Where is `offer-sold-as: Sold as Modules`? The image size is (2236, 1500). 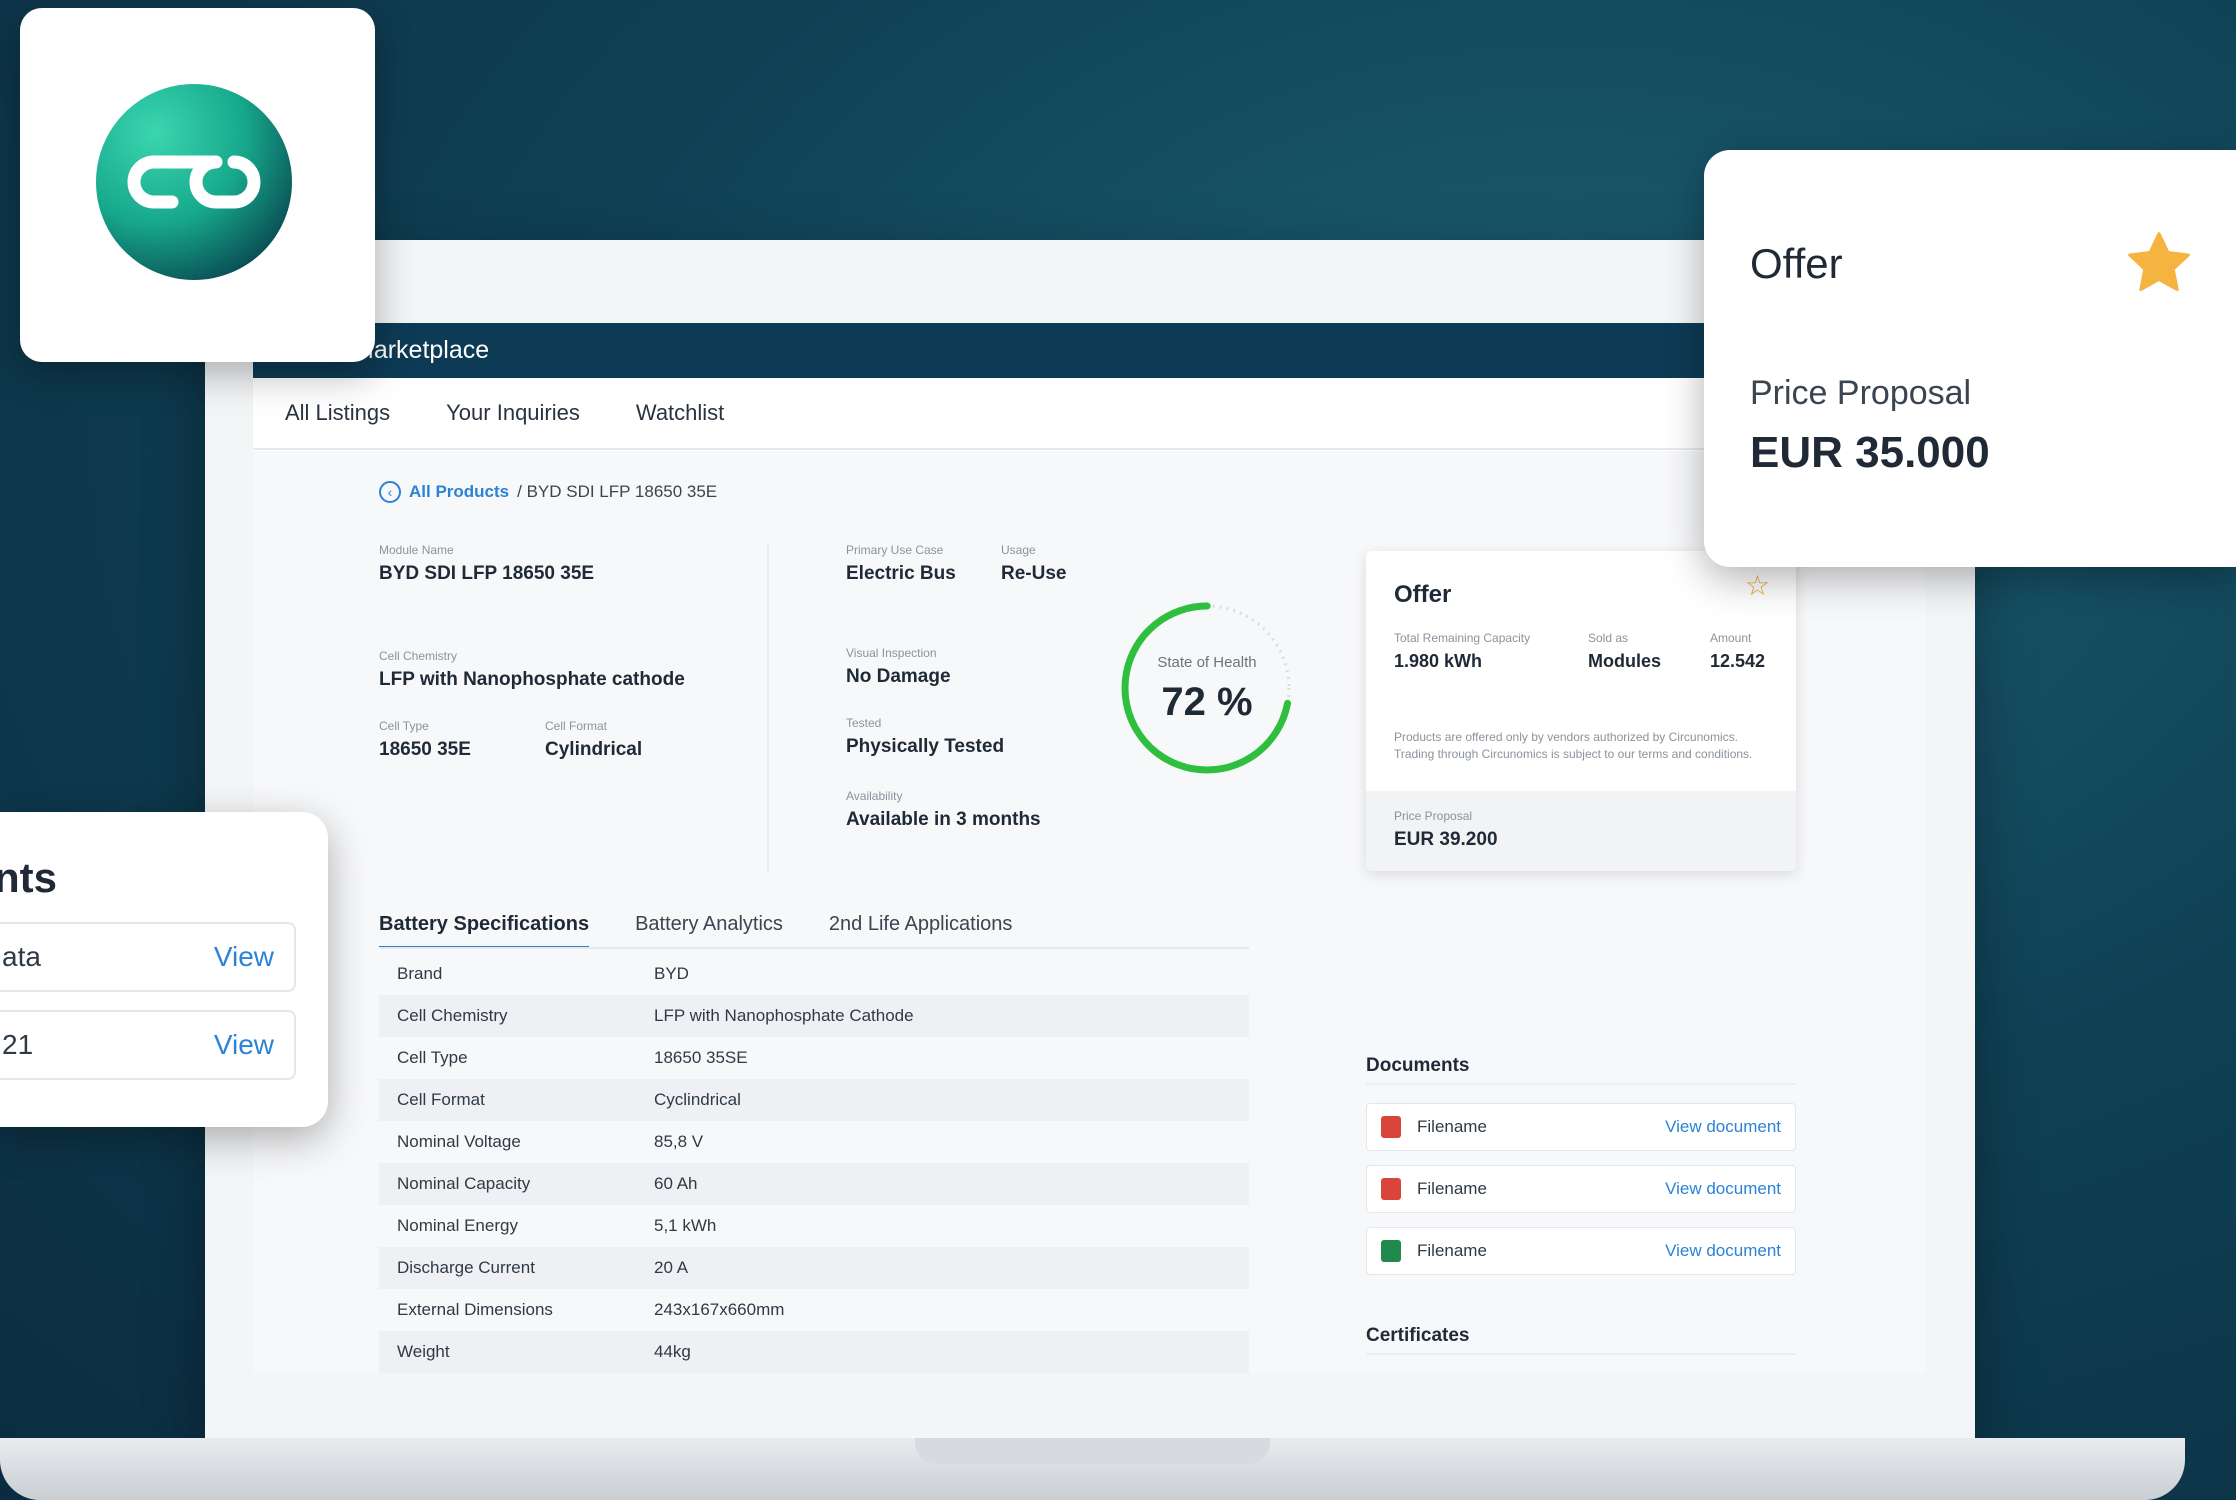
offer-sold-as: Sold as Modules is located at coordinates (1624, 651).